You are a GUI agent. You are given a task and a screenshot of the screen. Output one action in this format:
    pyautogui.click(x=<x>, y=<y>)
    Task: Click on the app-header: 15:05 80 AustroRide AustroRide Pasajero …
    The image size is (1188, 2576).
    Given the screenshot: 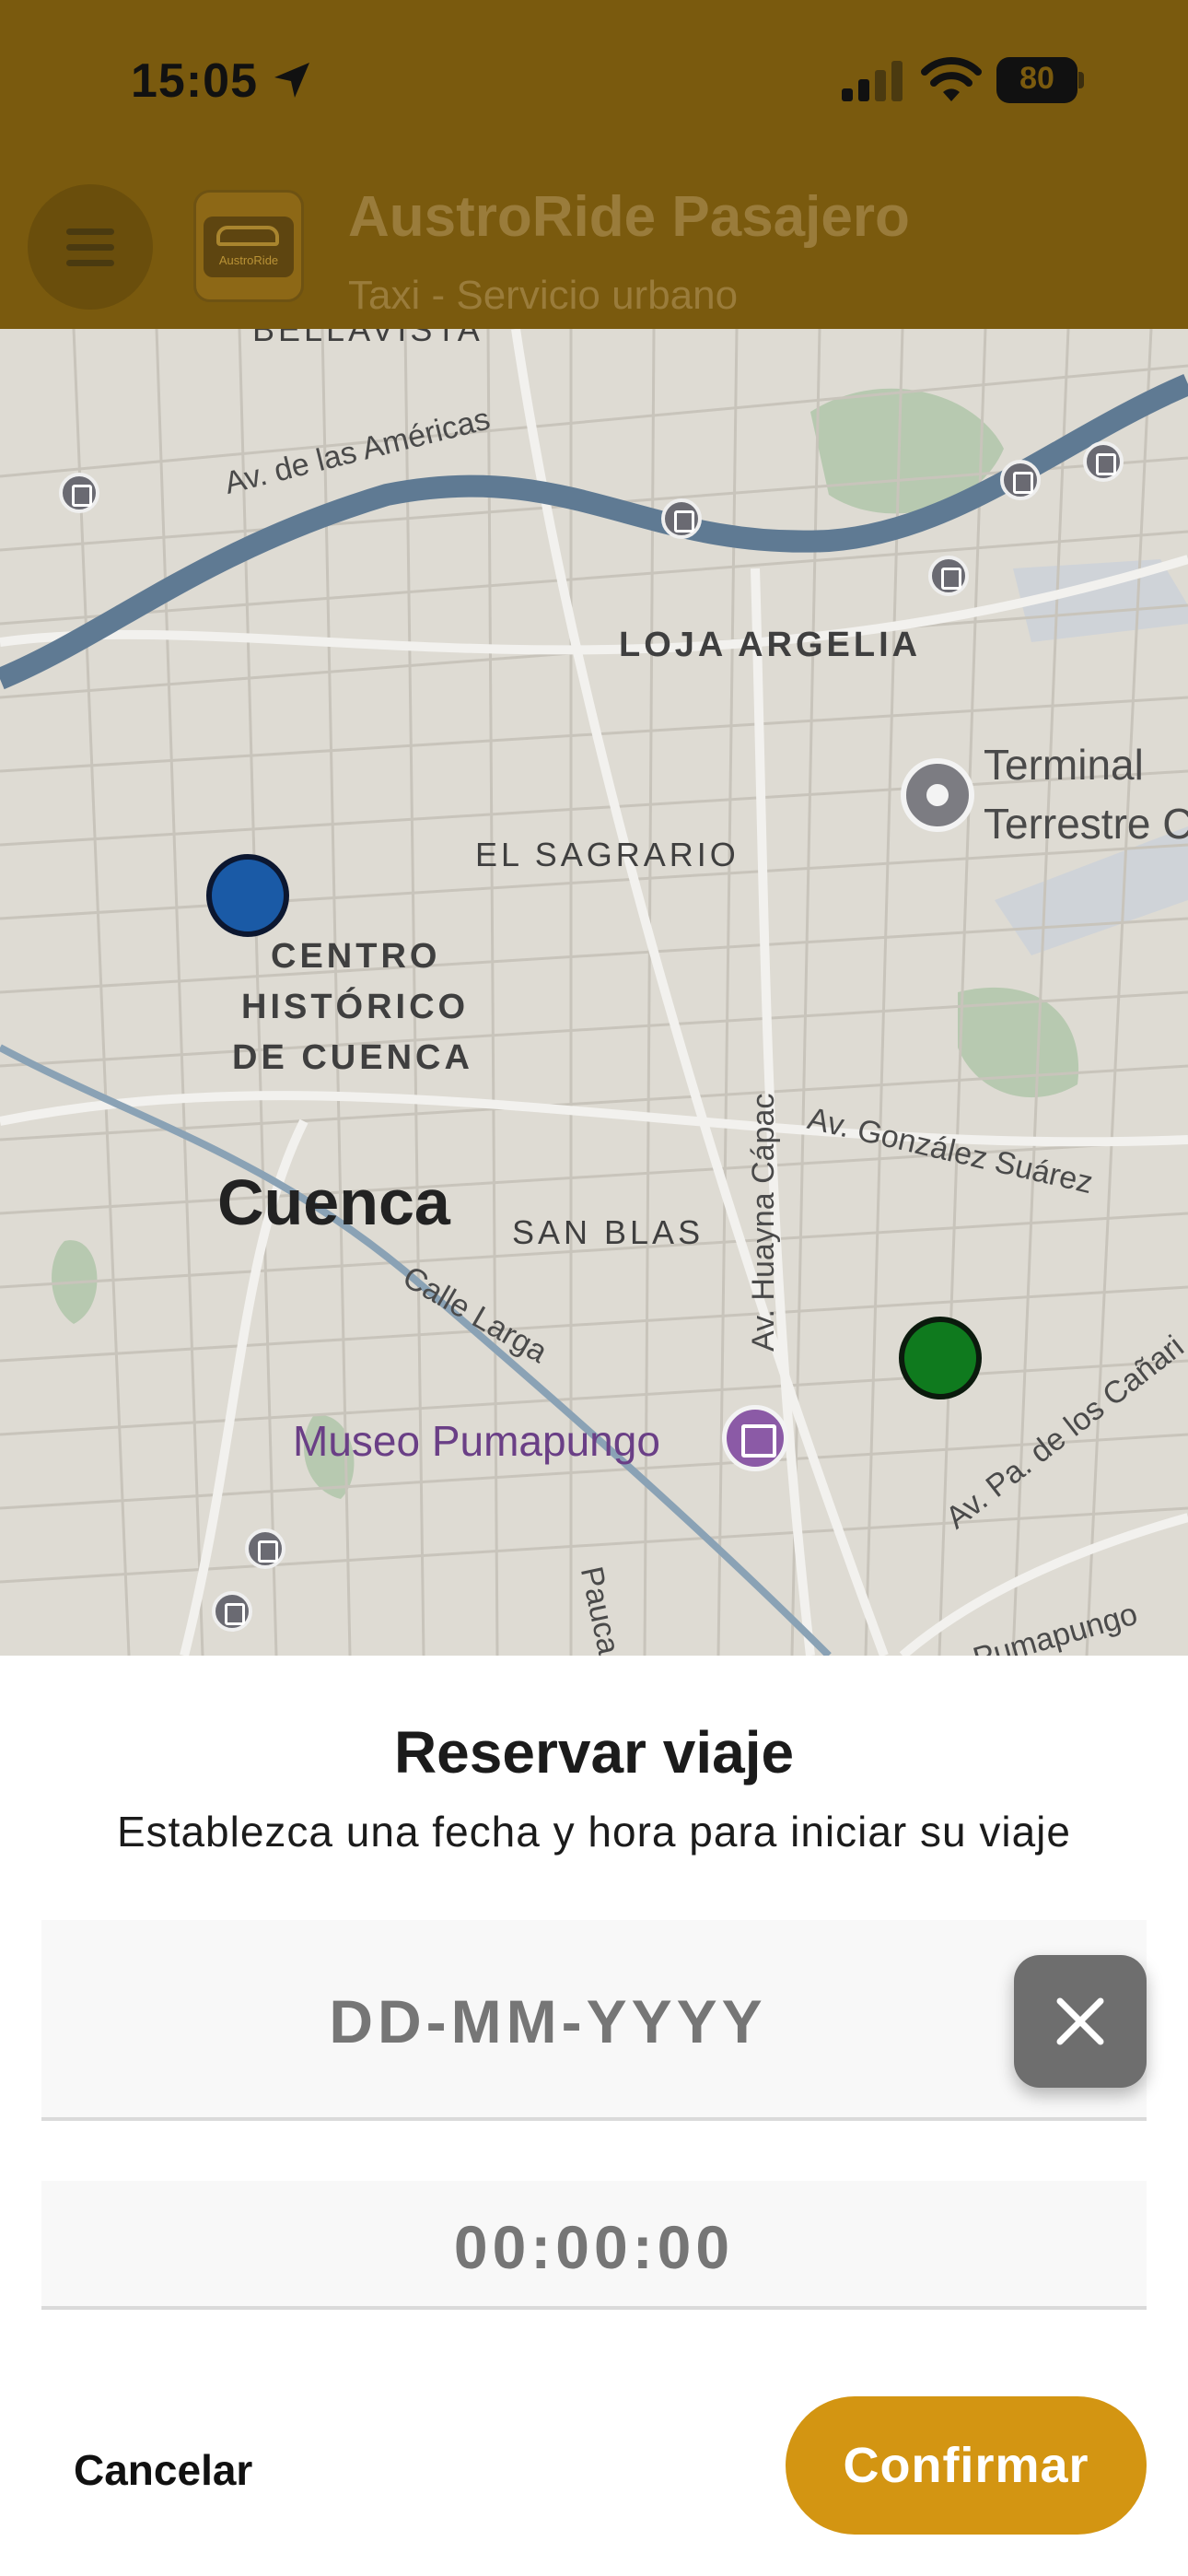 What is the action you would take?
    pyautogui.click(x=594, y=164)
    